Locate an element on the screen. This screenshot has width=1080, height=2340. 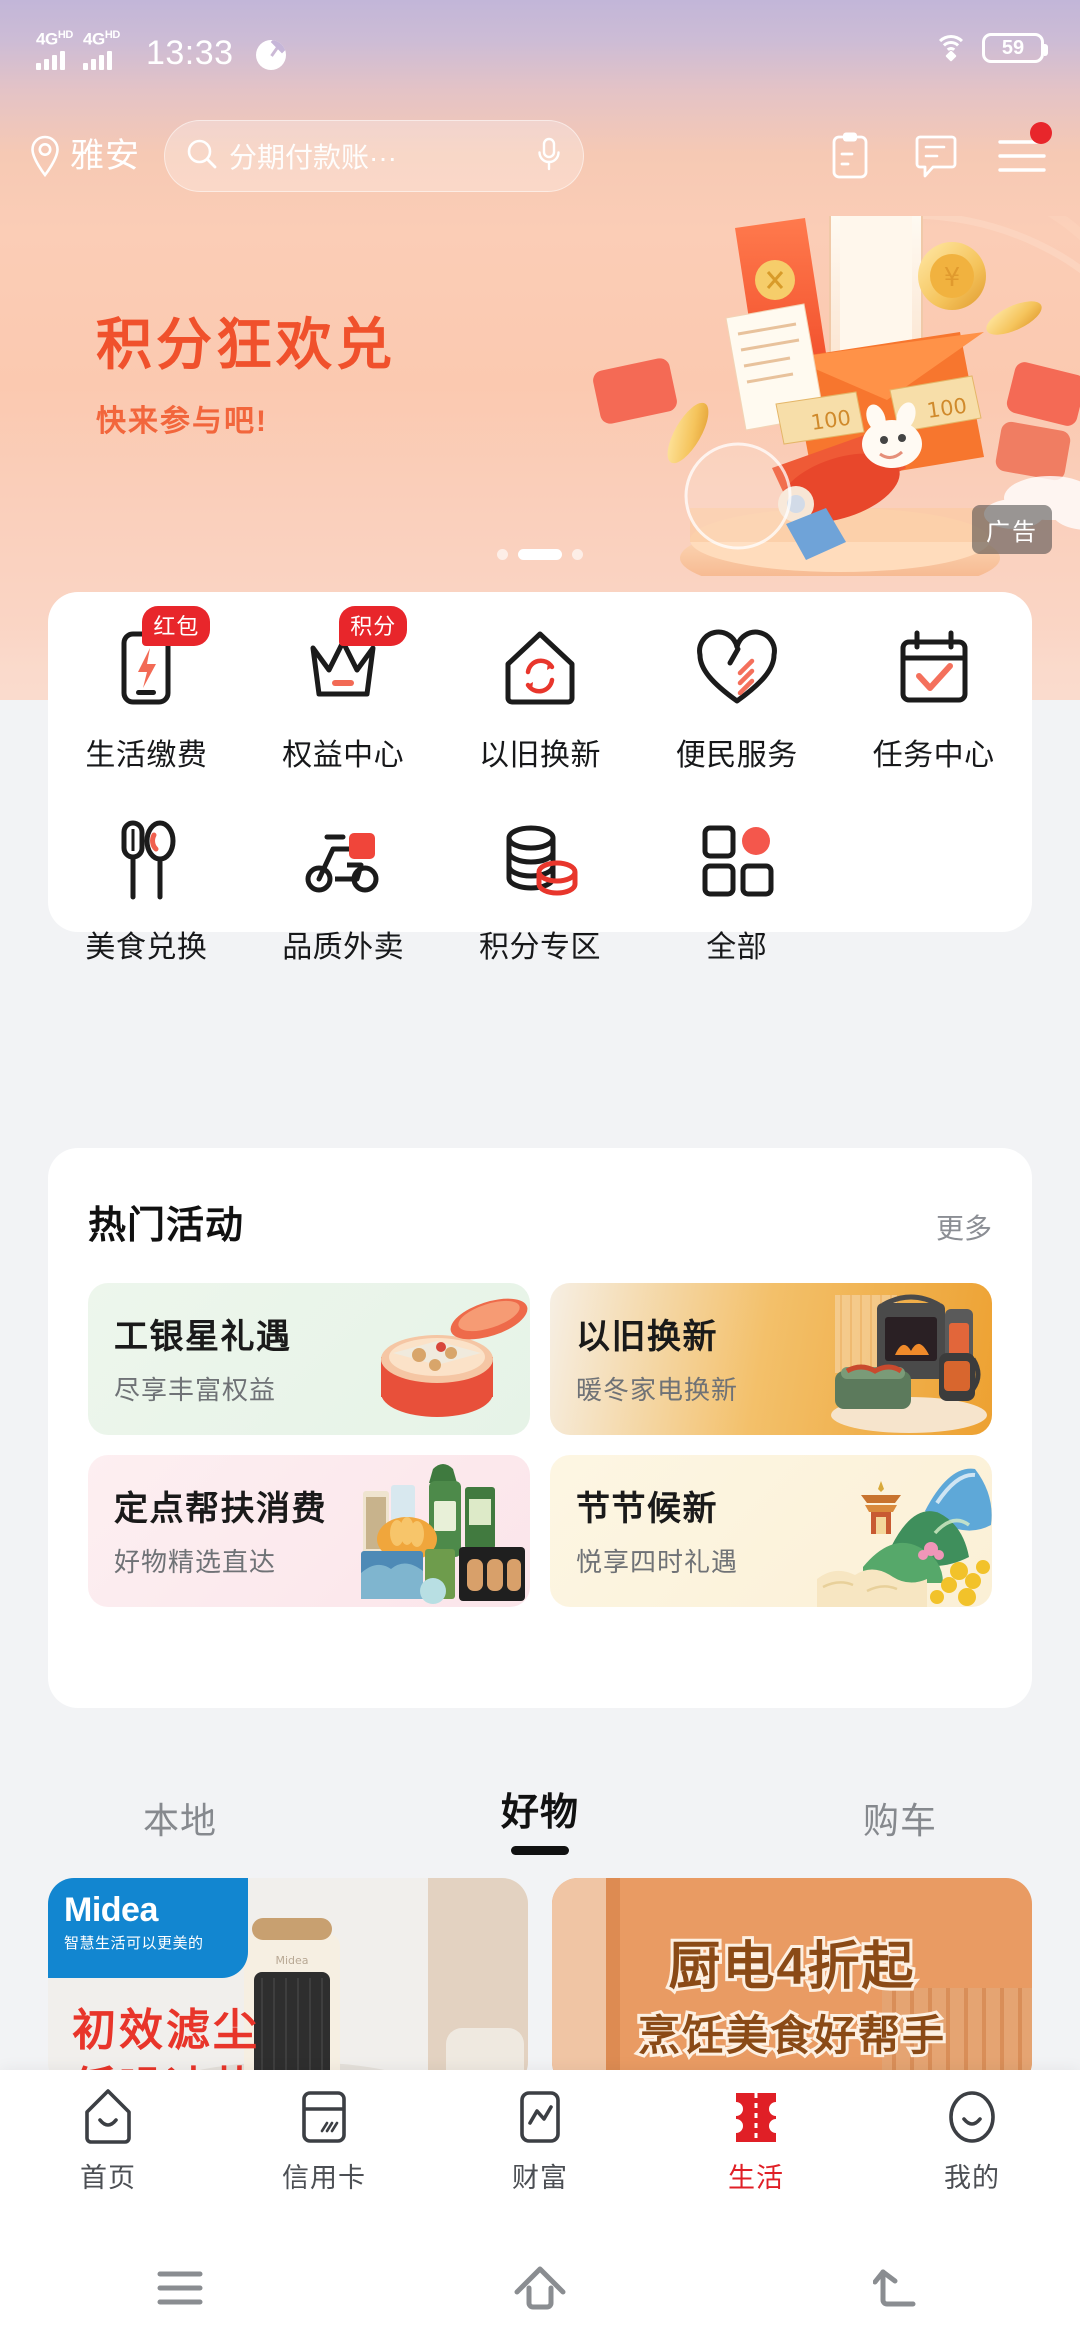
tab-active-indicator is located at coordinates (540, 1850).